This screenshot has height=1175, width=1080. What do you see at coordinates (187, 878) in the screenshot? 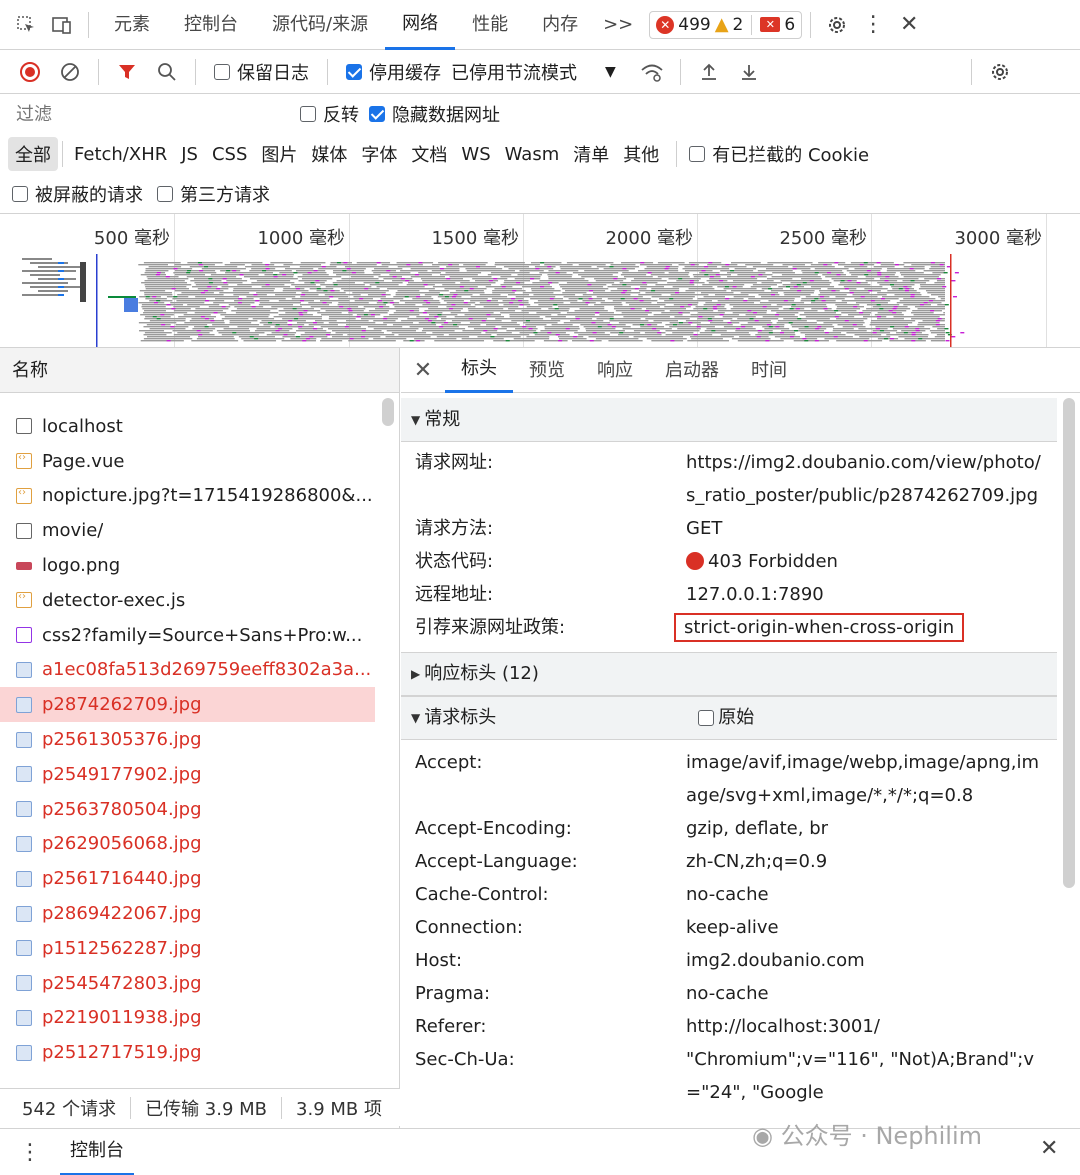
I see `request-row: p2561716440.jpg` at bounding box center [187, 878].